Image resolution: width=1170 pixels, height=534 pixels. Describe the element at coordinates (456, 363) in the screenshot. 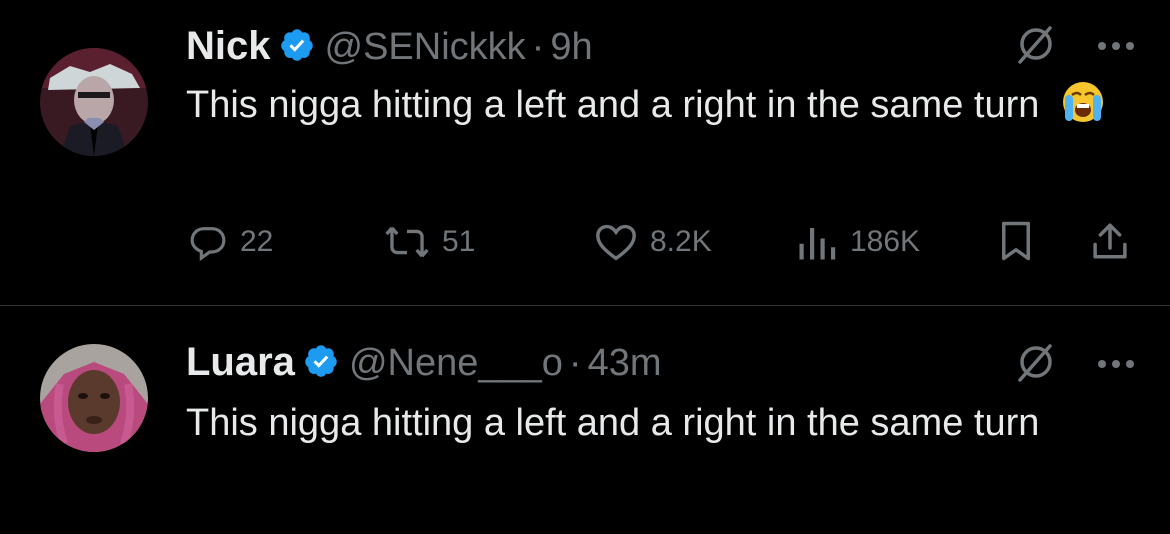

I see `handle: @Nene___o` at that location.